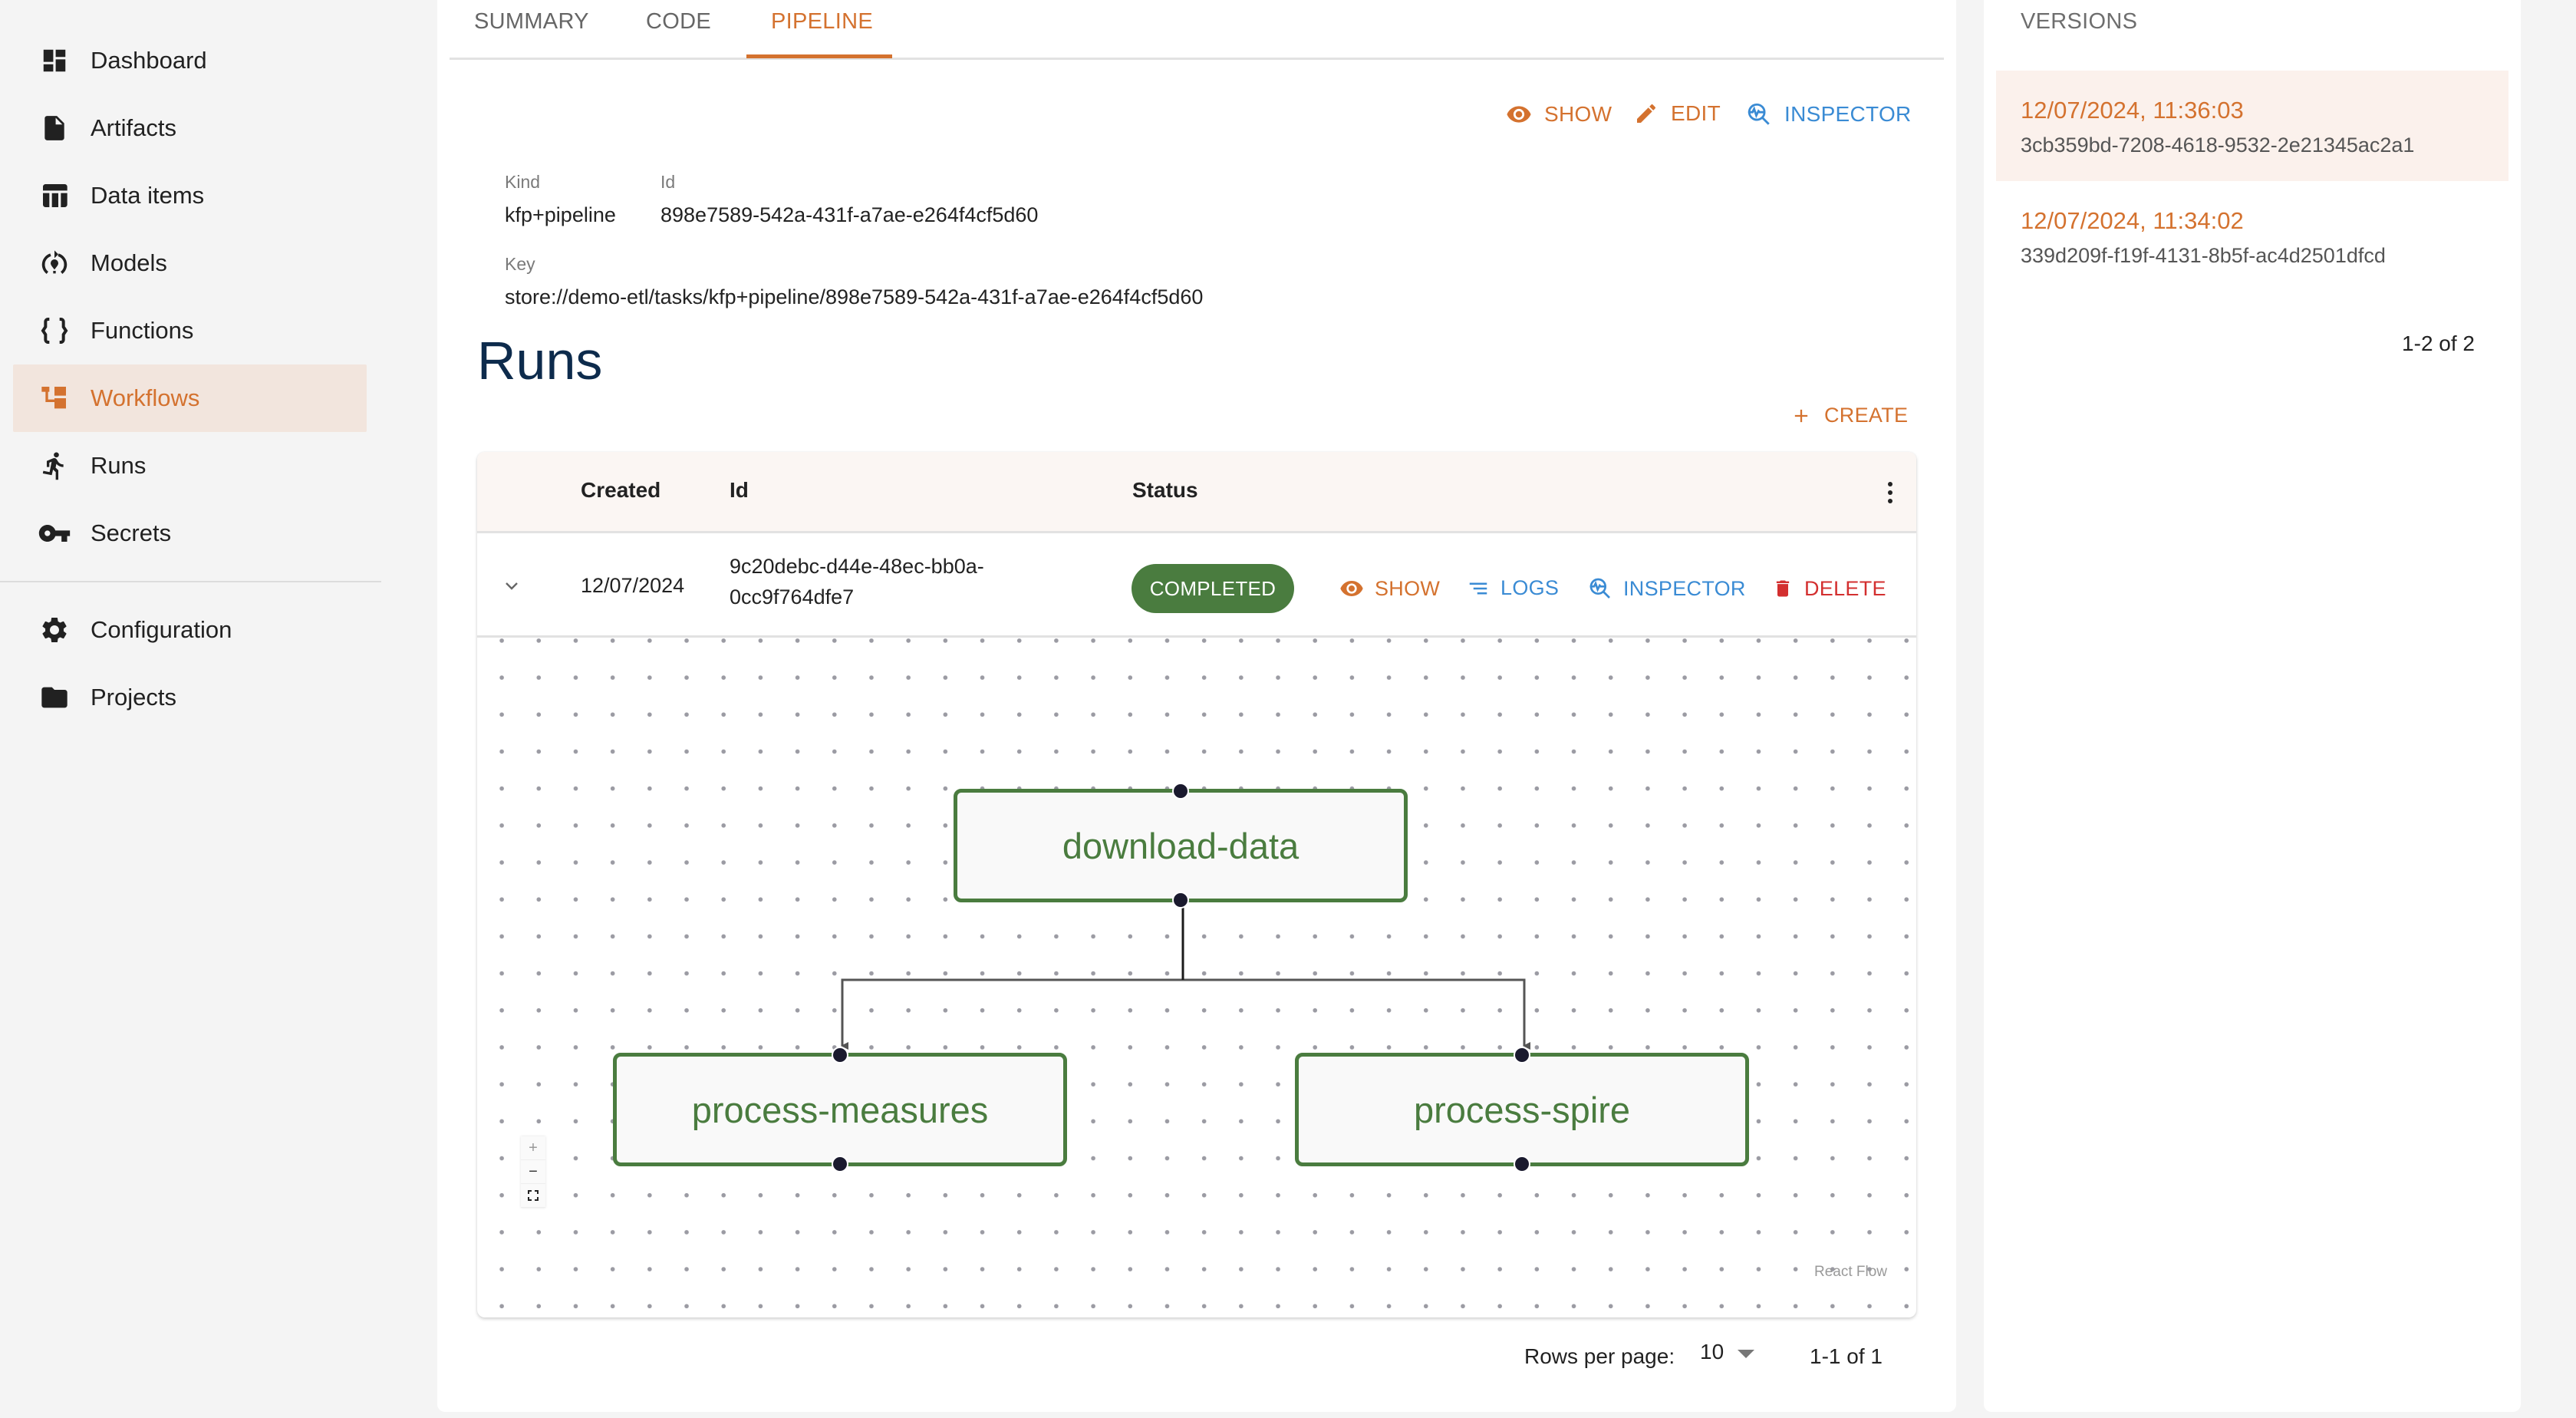 This screenshot has width=2576, height=1418. Describe the element at coordinates (148, 195) in the screenshot. I see `sidebar-item-label: Data items` at that location.